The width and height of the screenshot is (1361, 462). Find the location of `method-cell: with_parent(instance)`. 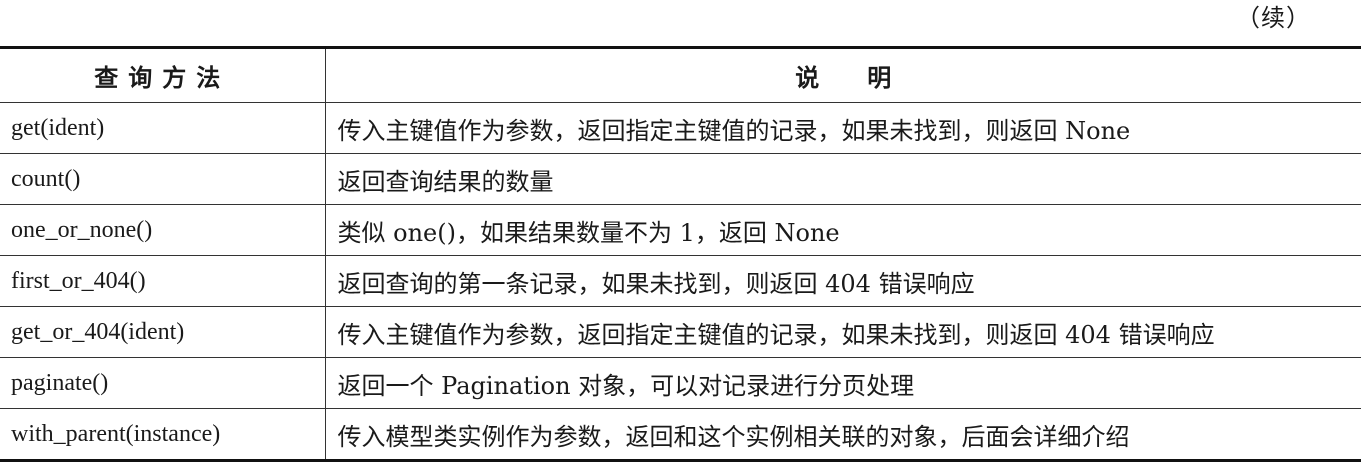

method-cell: with_parent(instance) is located at coordinates (163, 434).